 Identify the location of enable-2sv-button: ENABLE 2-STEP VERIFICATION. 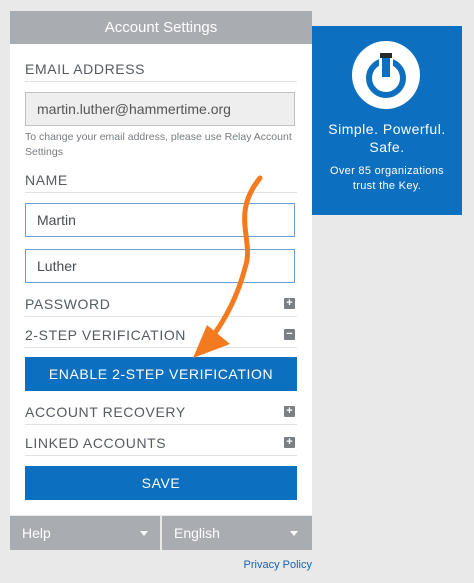
(161, 374).